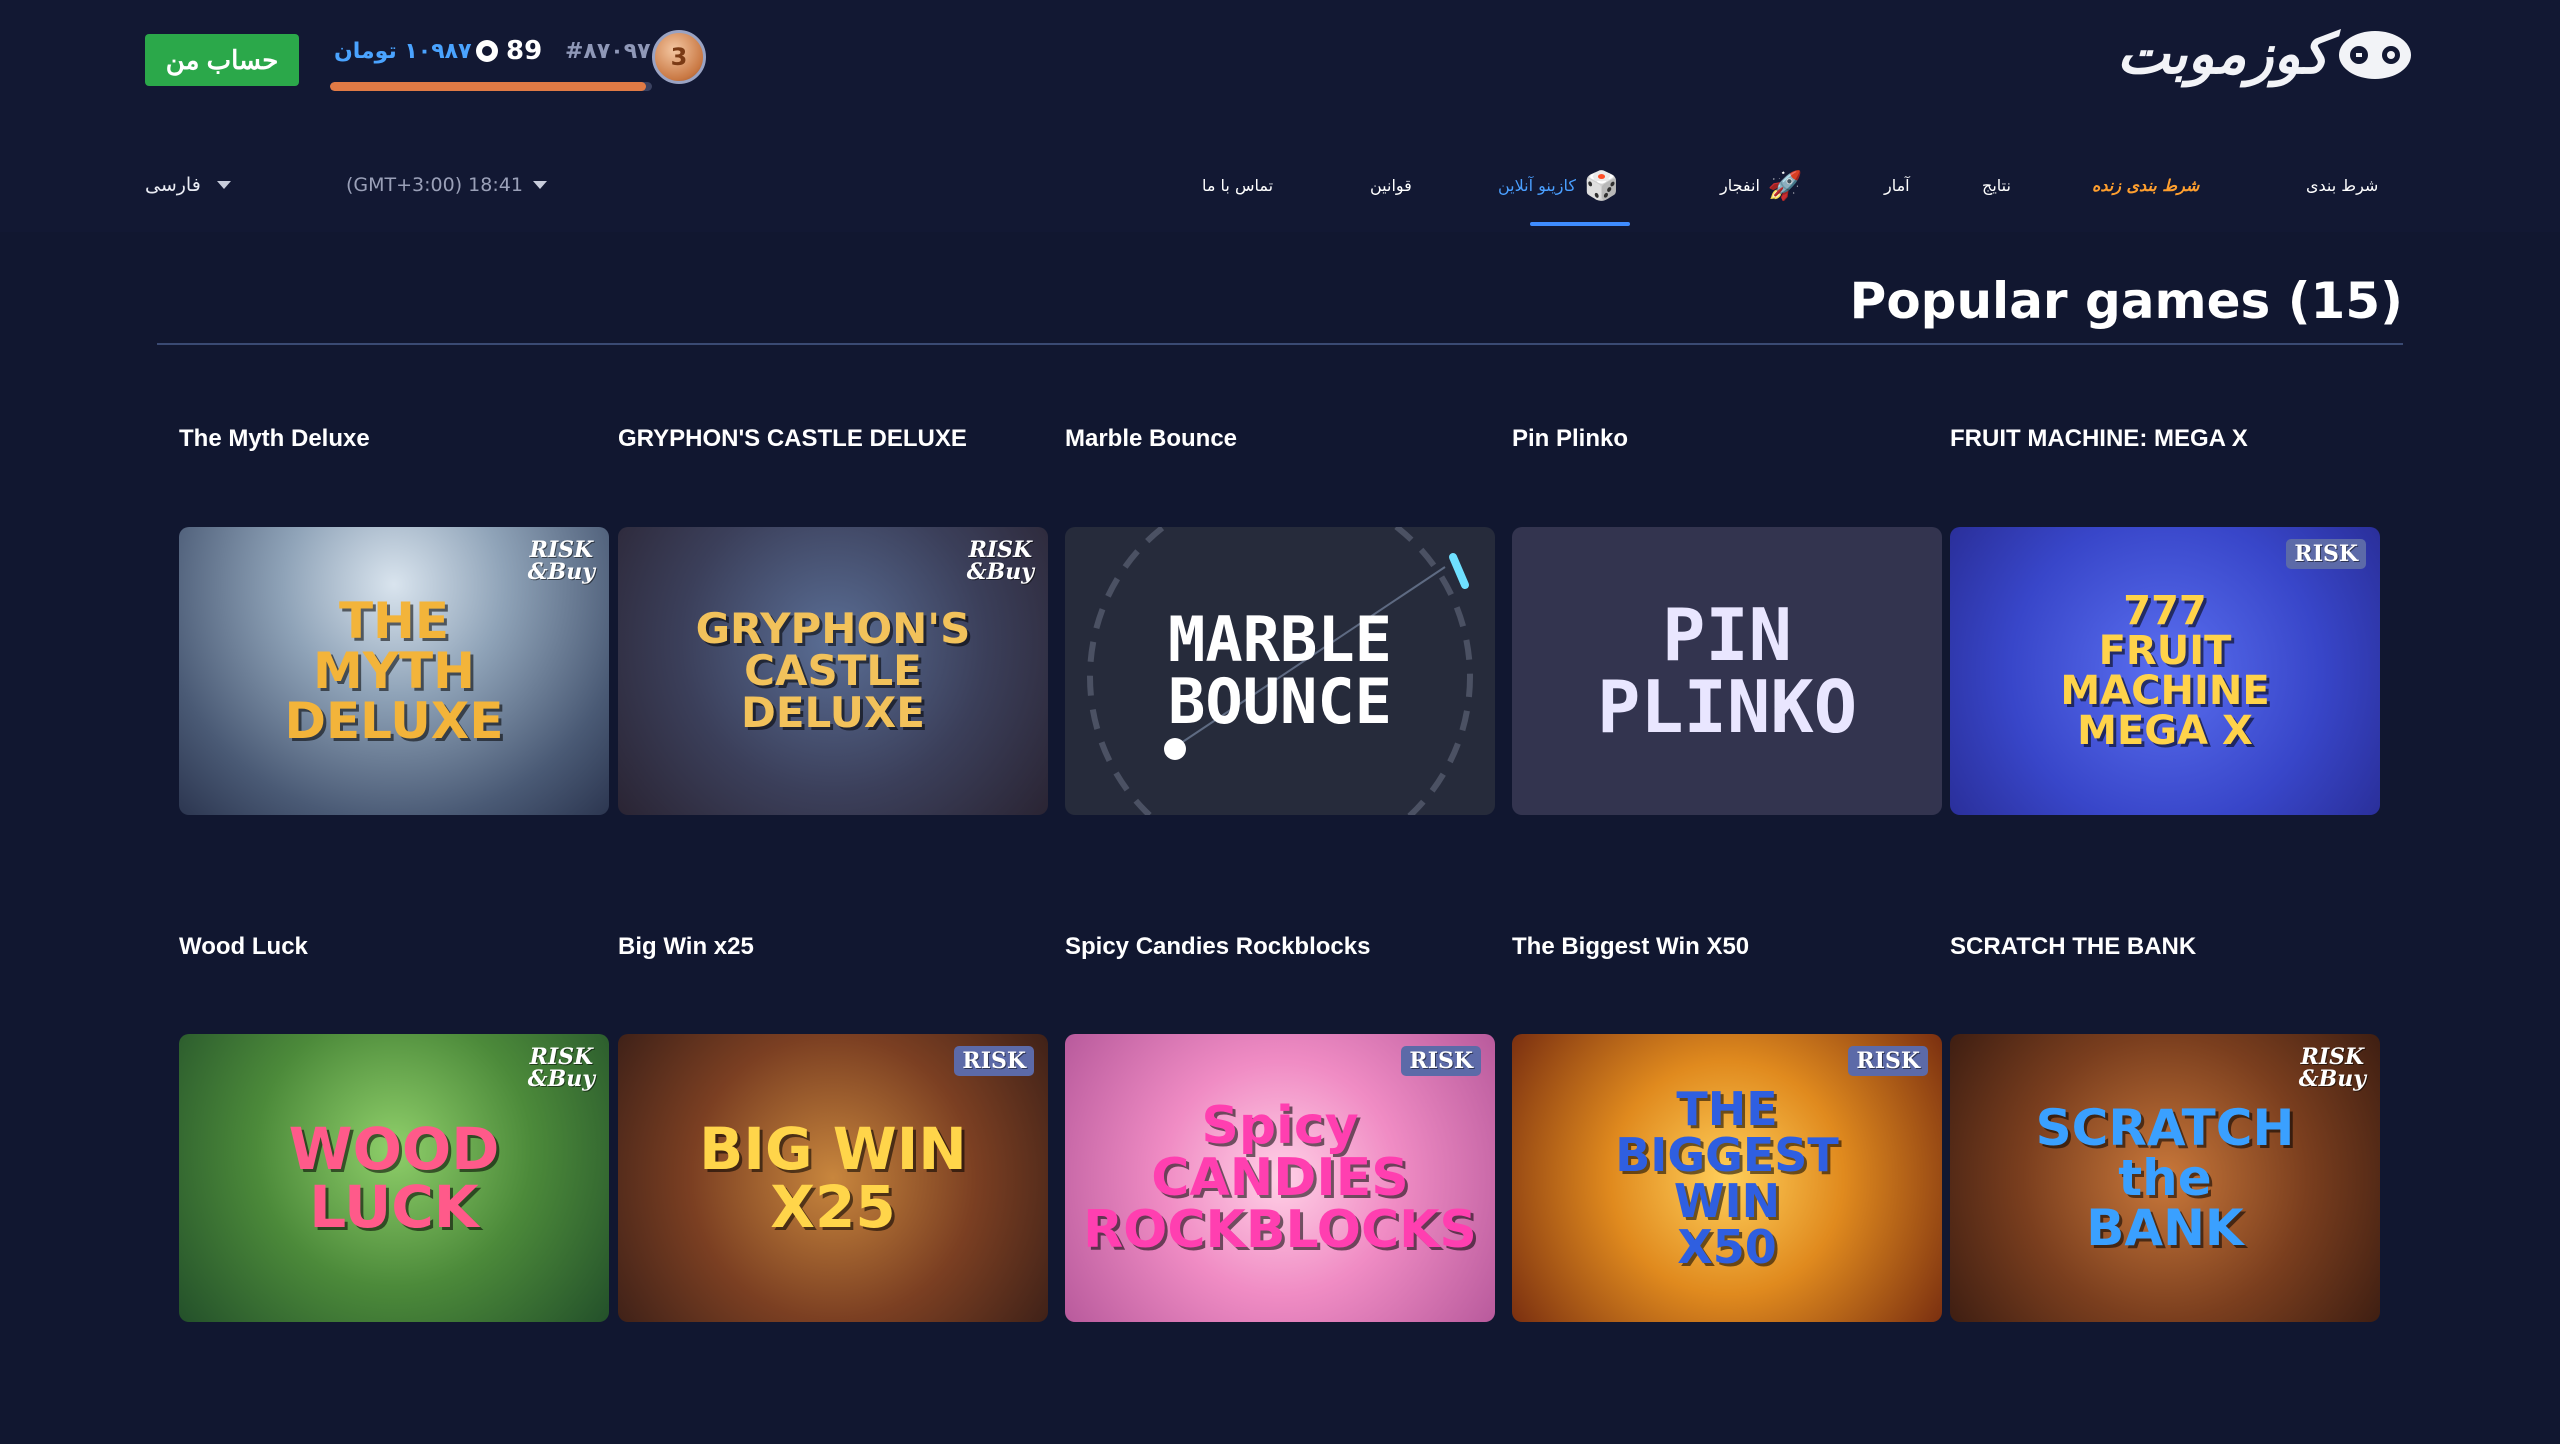 The image size is (2560, 1444). What do you see at coordinates (1630, 947) in the screenshot?
I see `game-name: The Biggest Win X50` at bounding box center [1630, 947].